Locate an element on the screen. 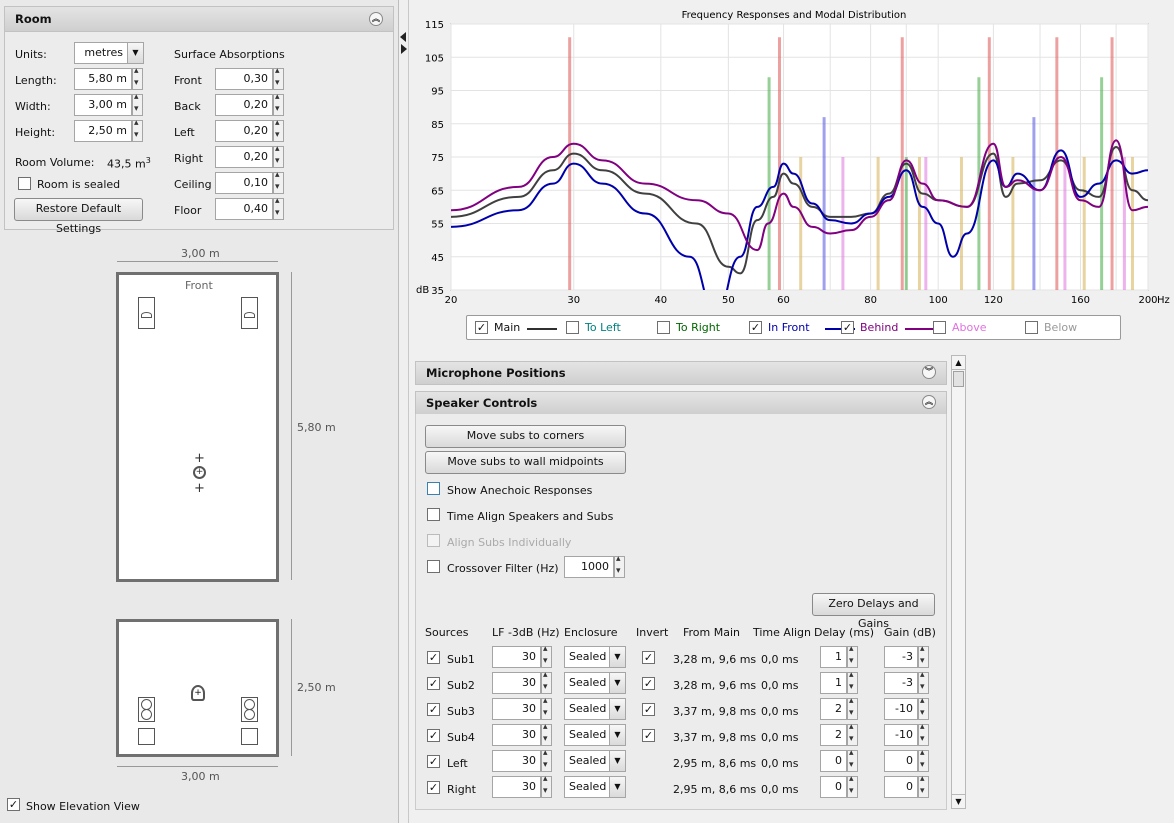 The height and width of the screenshot is (823, 1174). plan-length-dimension: 5,80 m is located at coordinates (316, 427).